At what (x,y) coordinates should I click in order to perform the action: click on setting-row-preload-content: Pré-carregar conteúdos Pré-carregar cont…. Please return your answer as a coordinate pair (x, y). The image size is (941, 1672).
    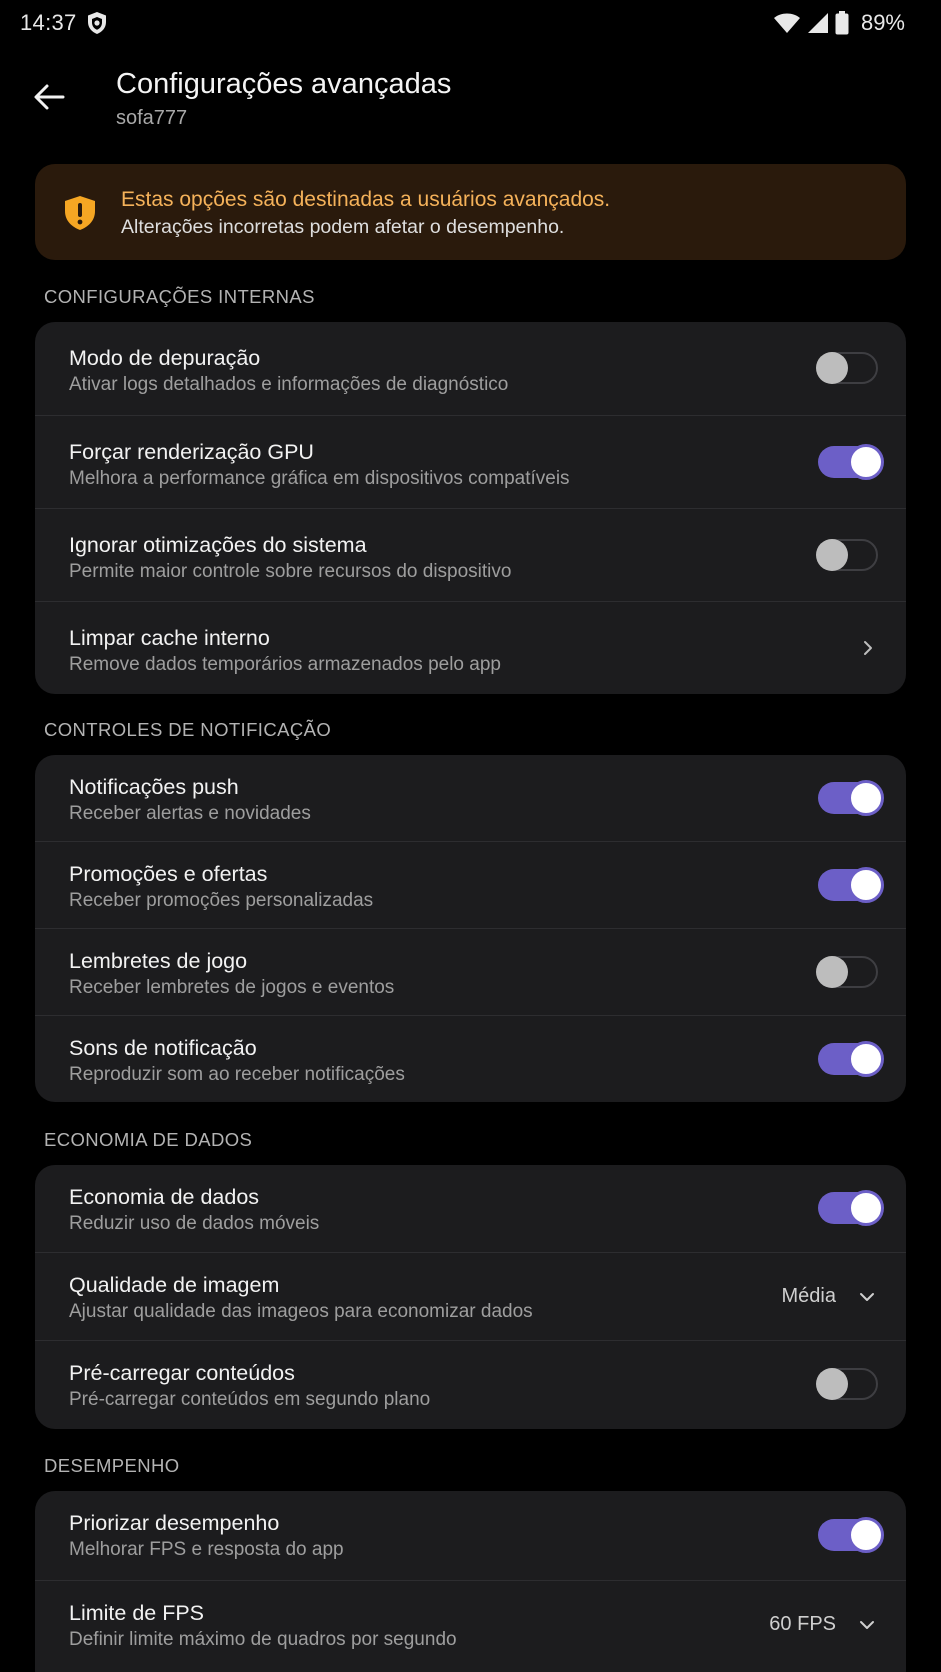
    Looking at the image, I should click on (470, 1384).